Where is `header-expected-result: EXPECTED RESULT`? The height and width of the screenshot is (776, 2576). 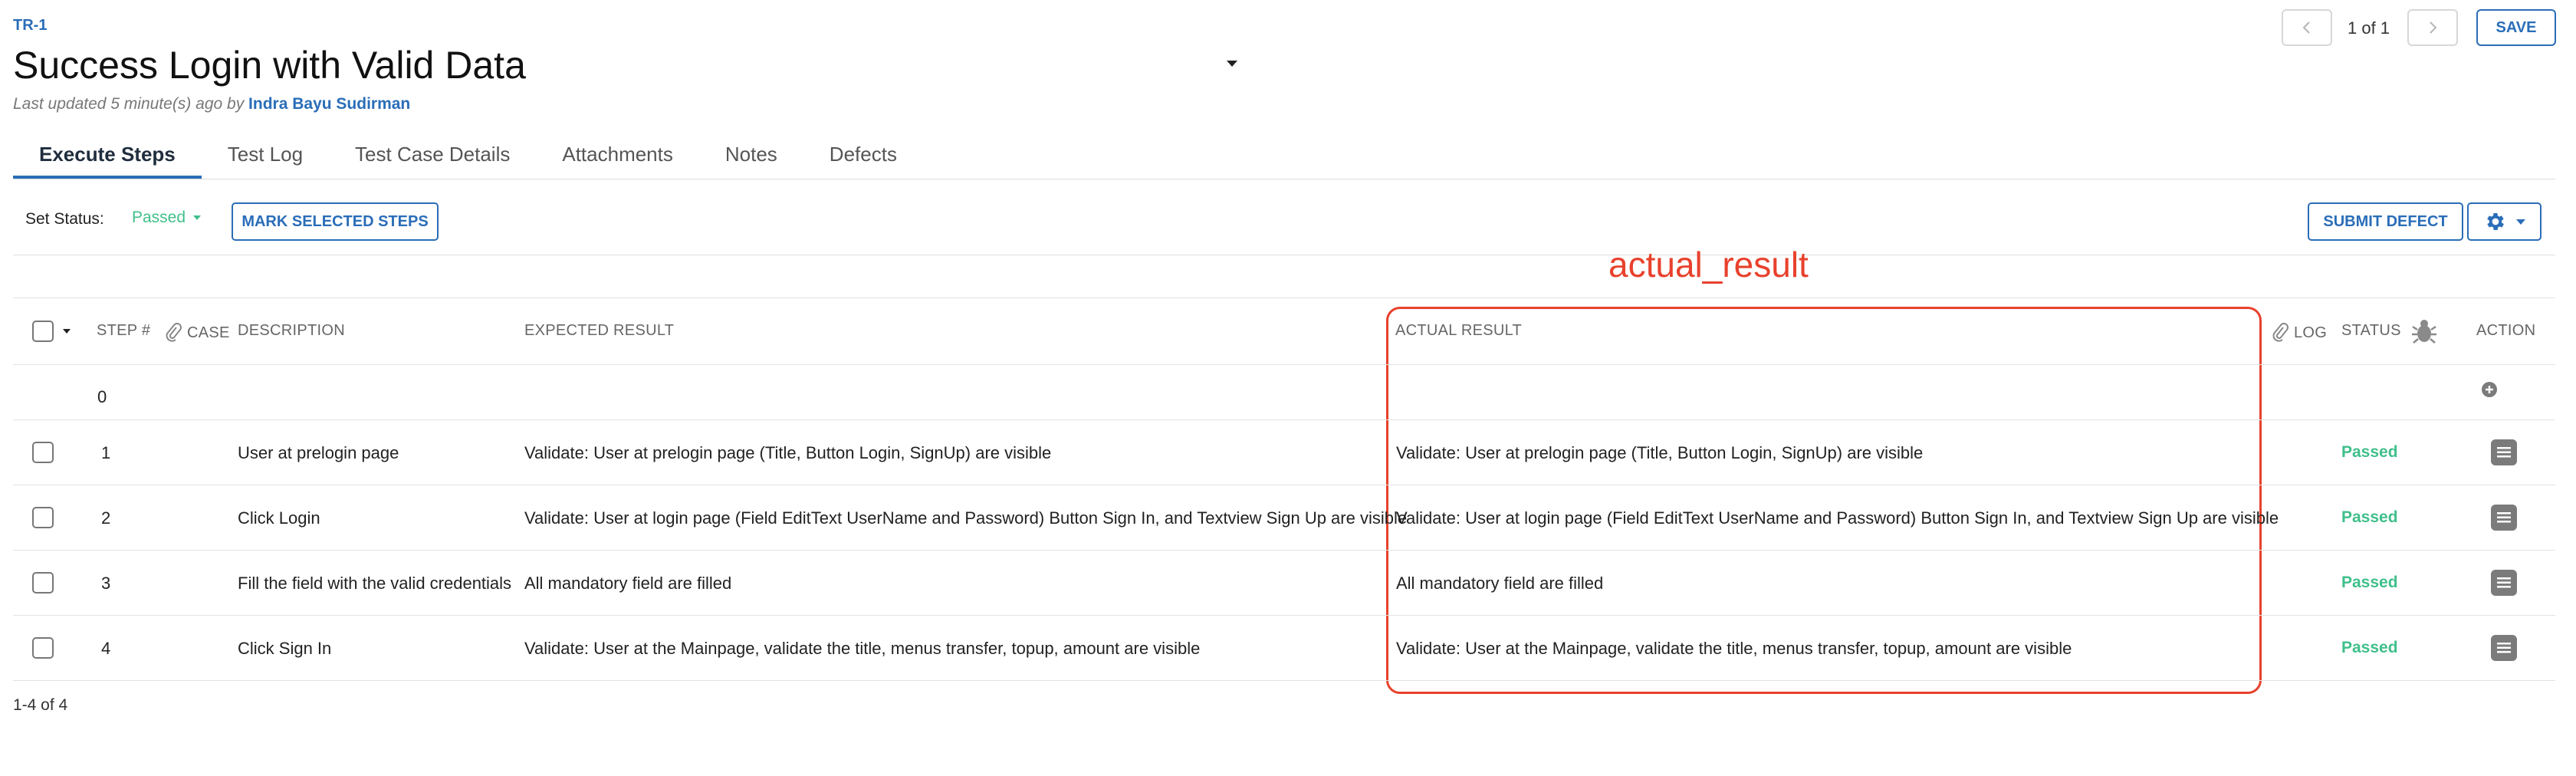 header-expected-result: EXPECTED RESULT is located at coordinates (599, 331).